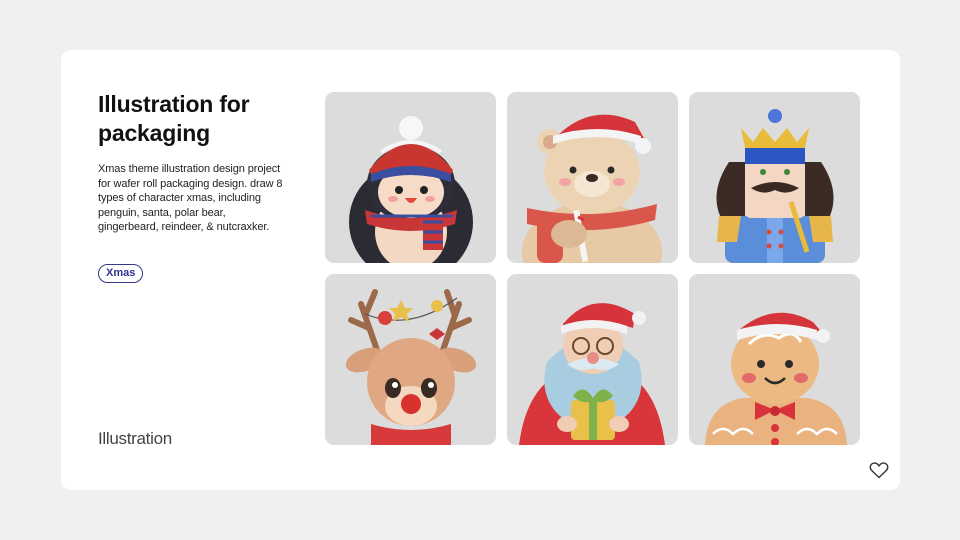  Describe the element at coordinates (174, 118) in the screenshot. I see `project-title: Illustration for packaging` at that location.